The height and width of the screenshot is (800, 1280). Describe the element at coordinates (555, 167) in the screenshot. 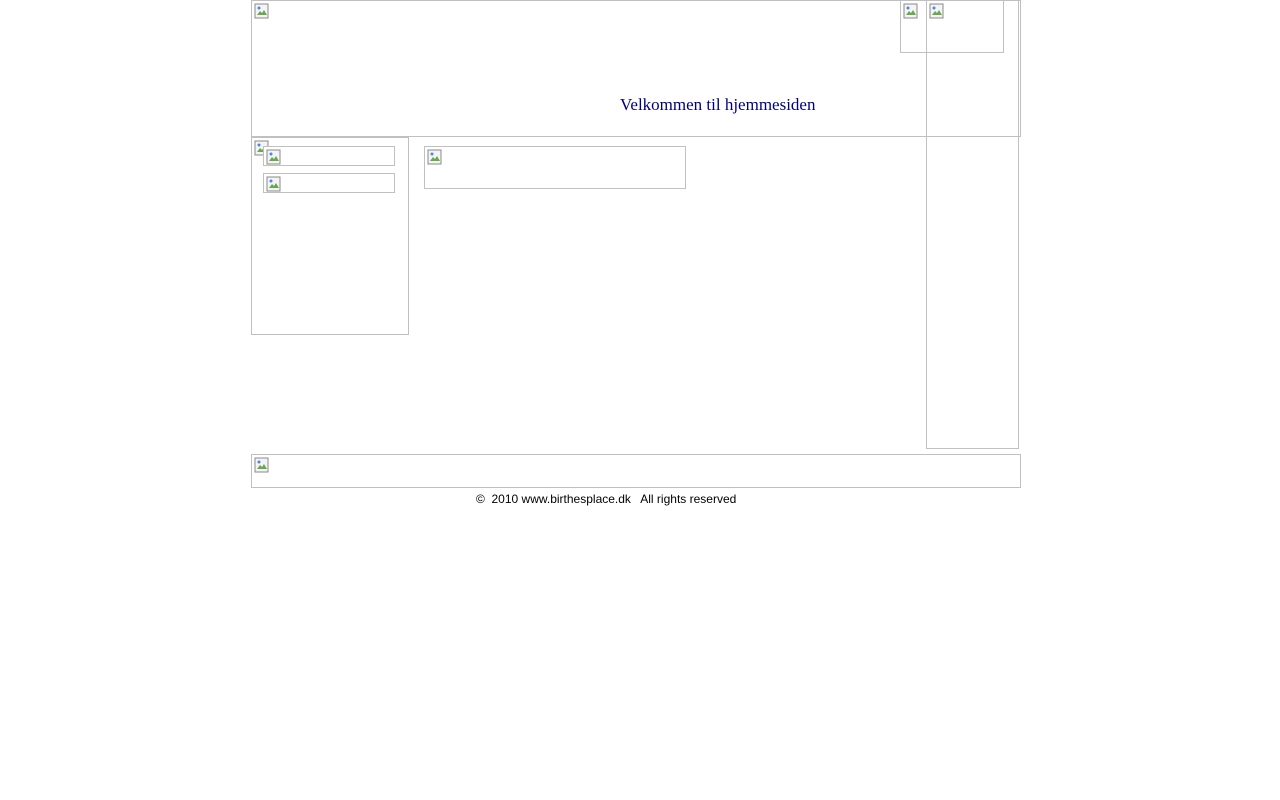

I see `main-content-image` at that location.